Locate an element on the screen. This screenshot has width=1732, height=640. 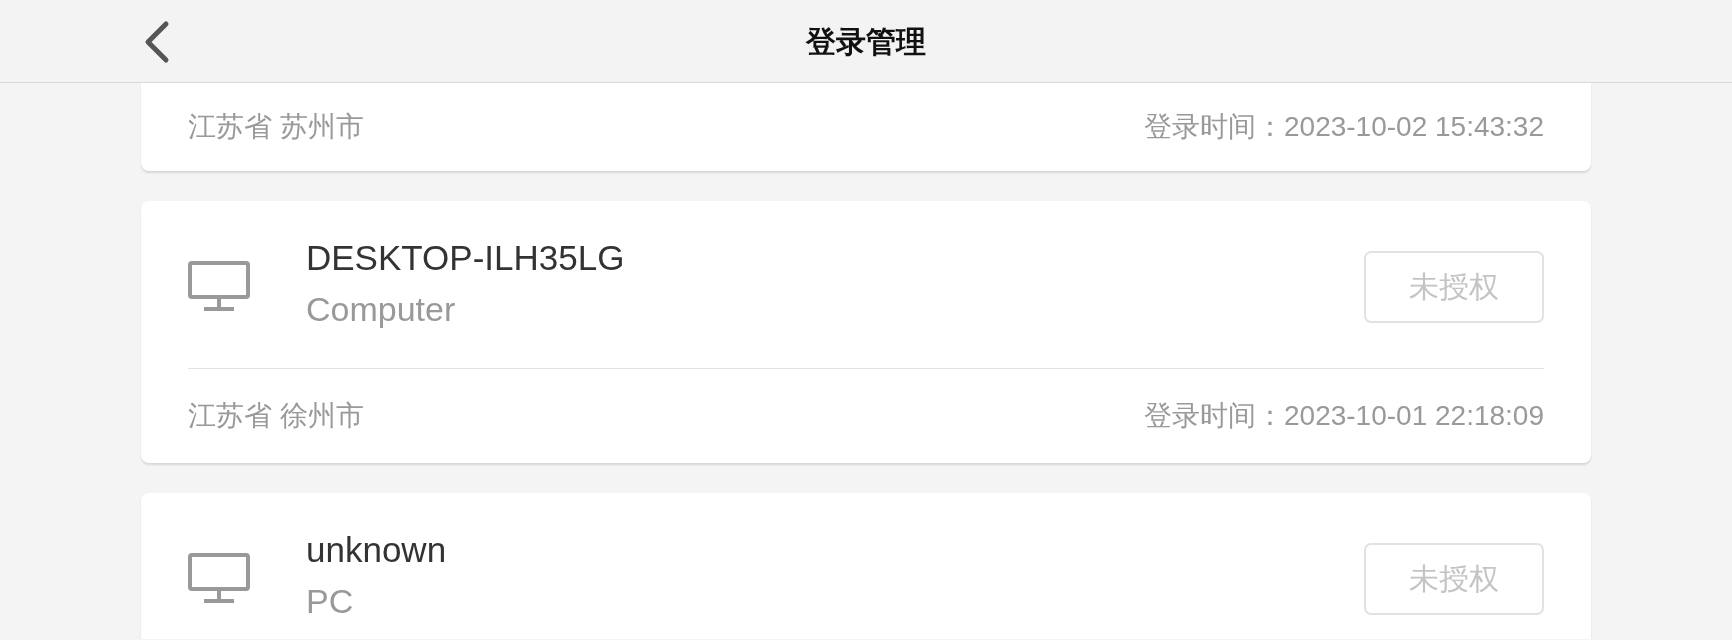
device-type: Computer is located at coordinates (381, 309).